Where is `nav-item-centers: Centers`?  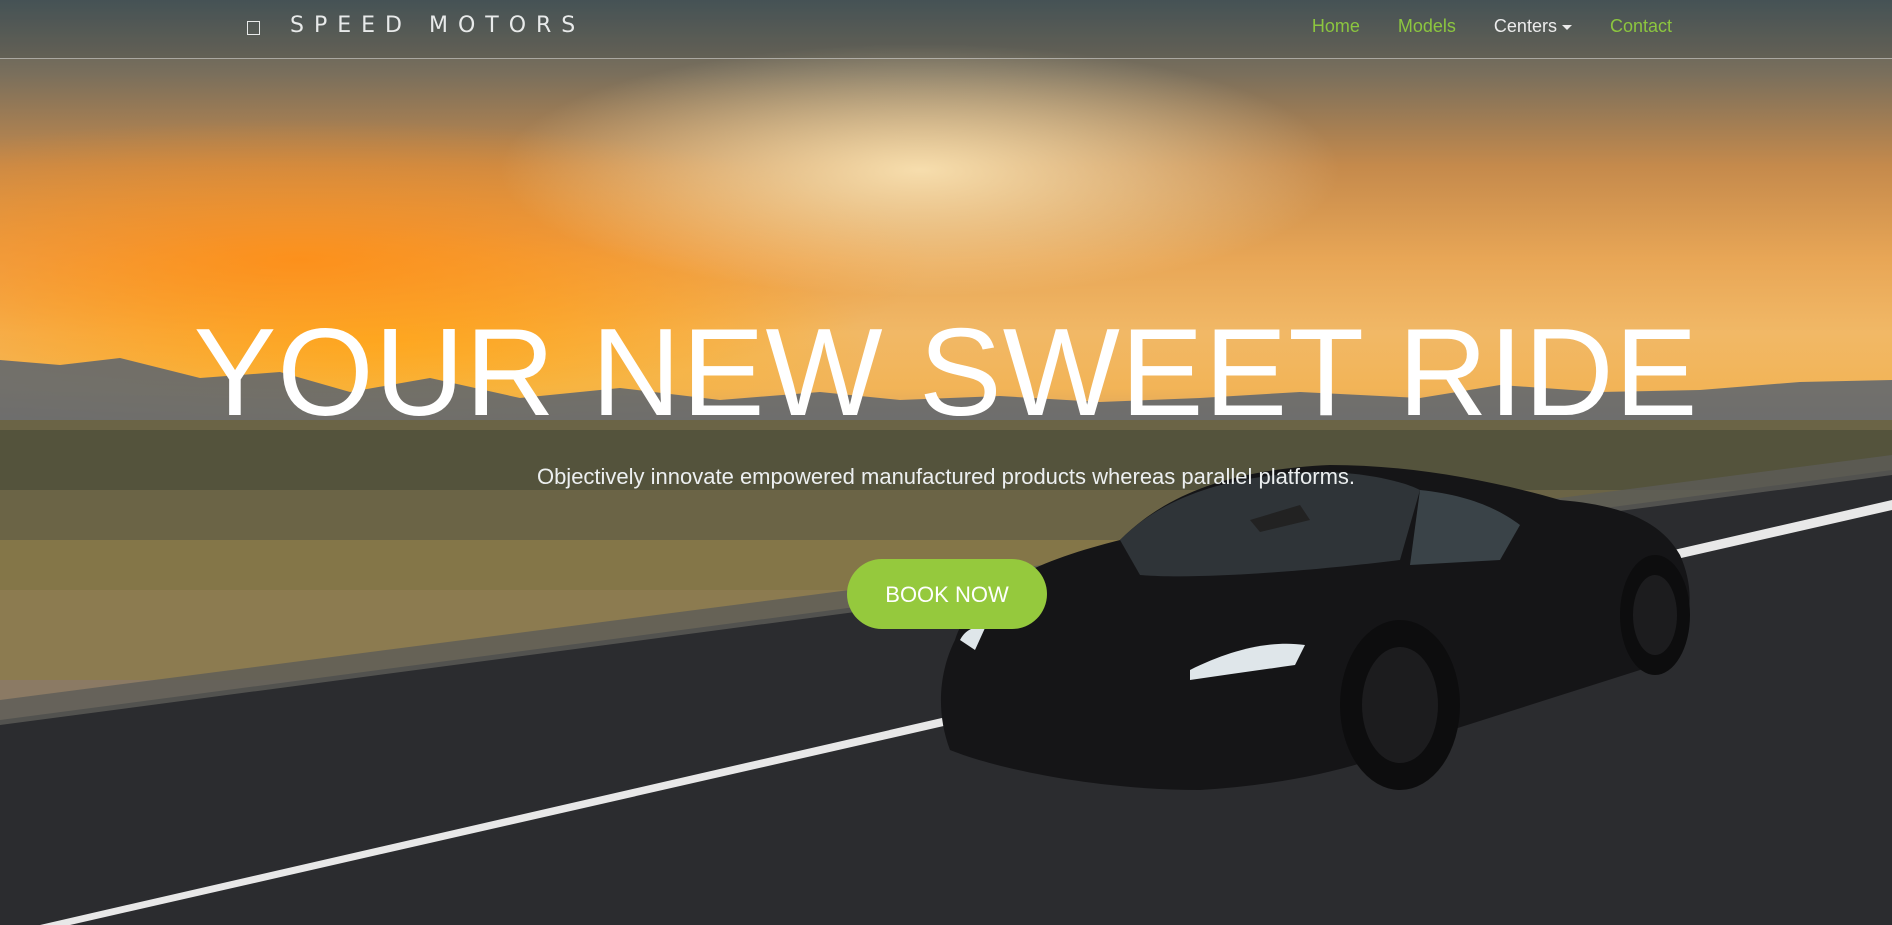 nav-item-centers: Centers is located at coordinates (1533, 26).